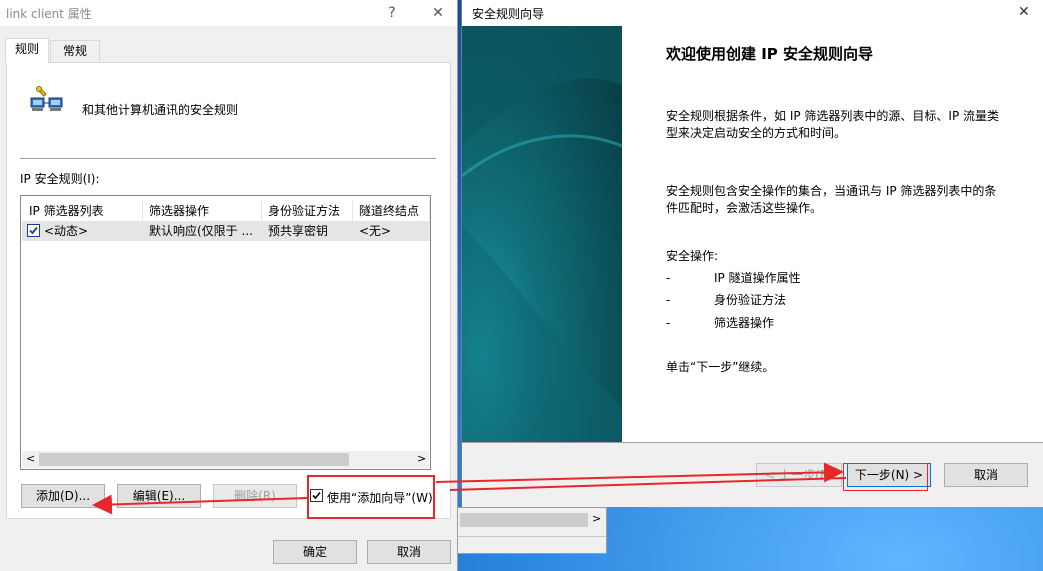 The width and height of the screenshot is (1043, 571). Describe the element at coordinates (200, 504) in the screenshot. I see `arrow-to-add-button` at that location.